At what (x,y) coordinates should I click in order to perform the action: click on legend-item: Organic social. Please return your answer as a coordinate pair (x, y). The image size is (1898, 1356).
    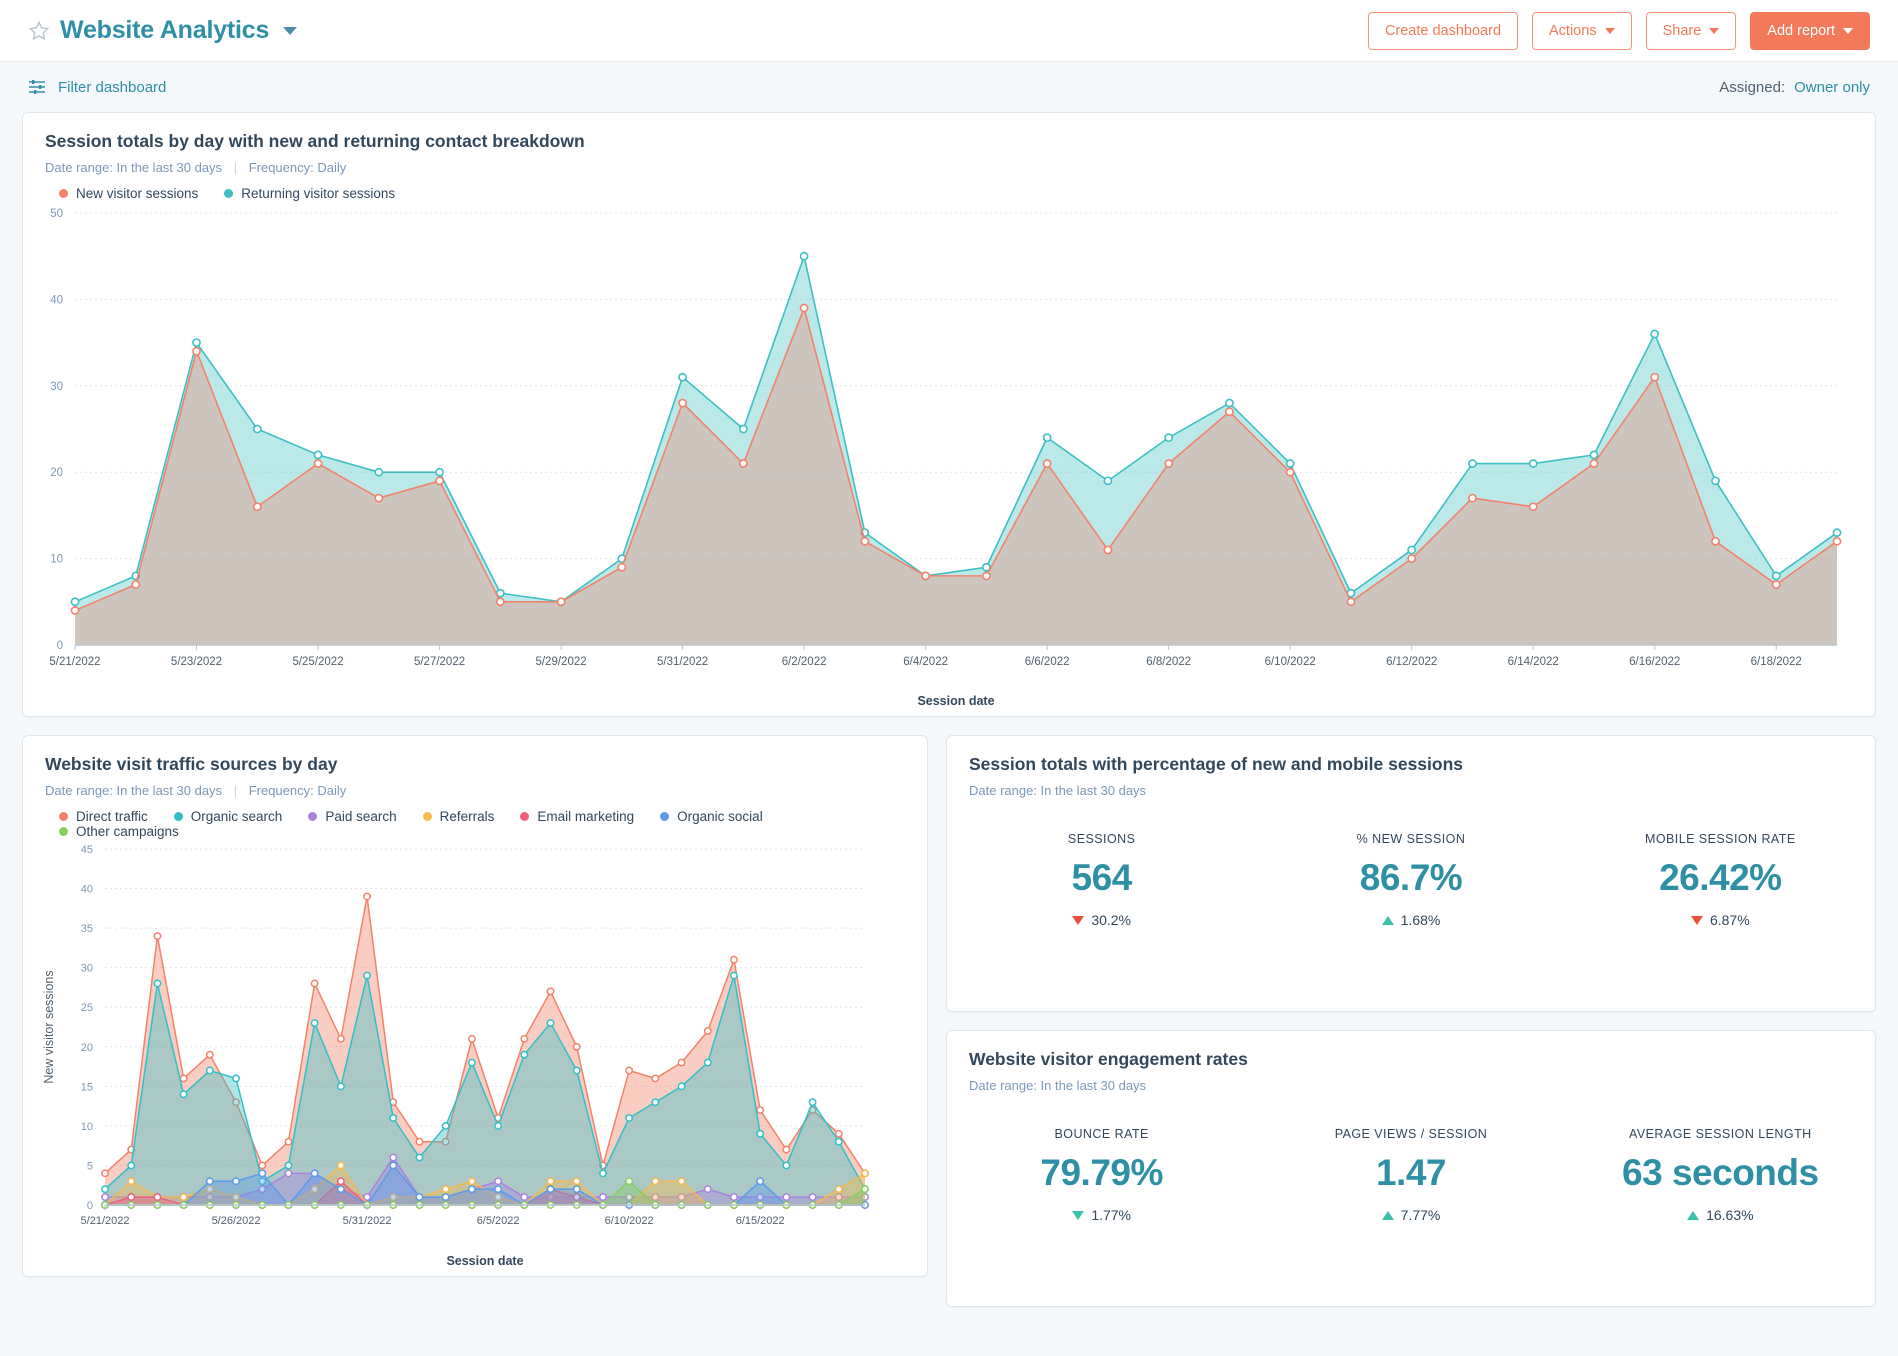
    Looking at the image, I should click on (711, 816).